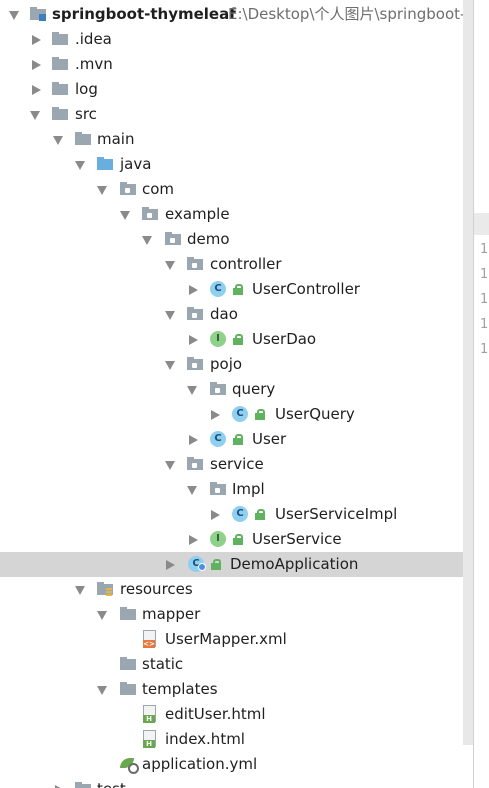 The width and height of the screenshot is (489, 788). What do you see at coordinates (254, 389) in the screenshot?
I see `tree-node-label: query` at bounding box center [254, 389].